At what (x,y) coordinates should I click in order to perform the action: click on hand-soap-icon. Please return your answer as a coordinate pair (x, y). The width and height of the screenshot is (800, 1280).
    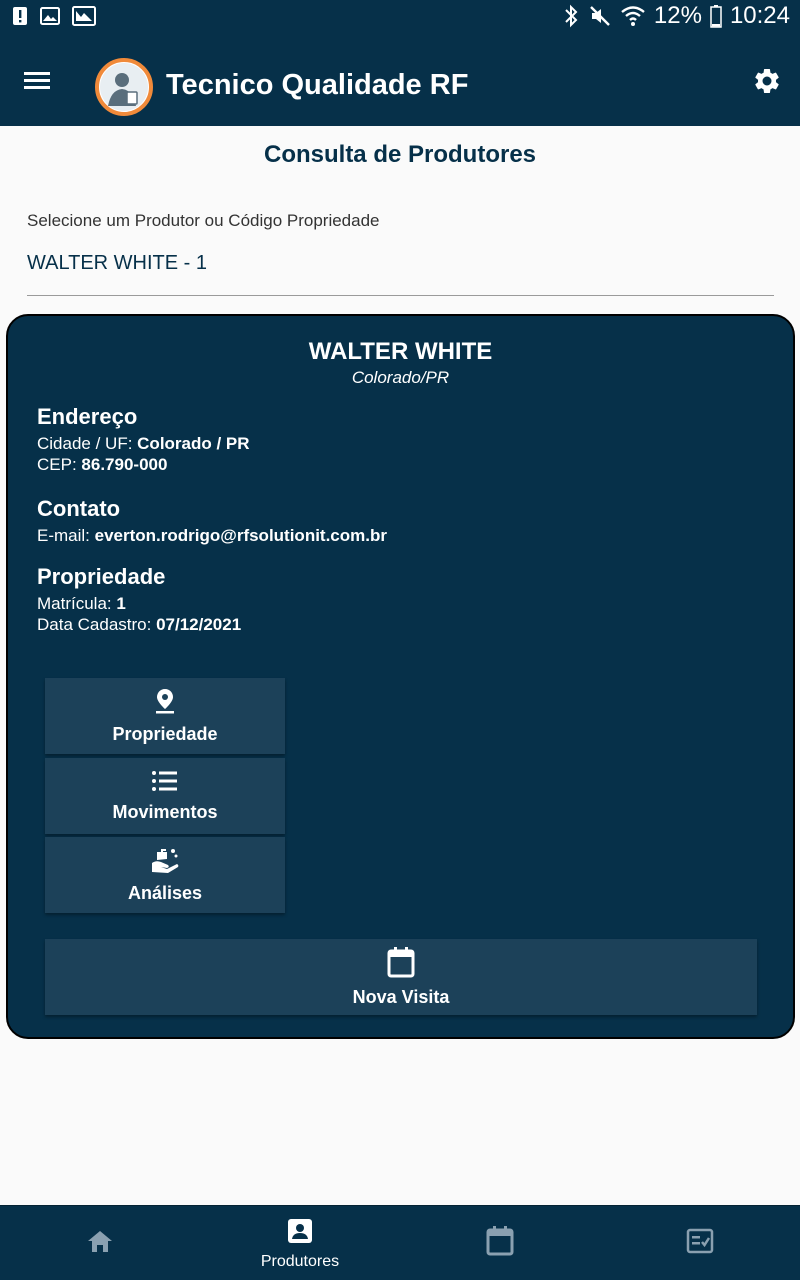
    Looking at the image, I should click on (165, 862).